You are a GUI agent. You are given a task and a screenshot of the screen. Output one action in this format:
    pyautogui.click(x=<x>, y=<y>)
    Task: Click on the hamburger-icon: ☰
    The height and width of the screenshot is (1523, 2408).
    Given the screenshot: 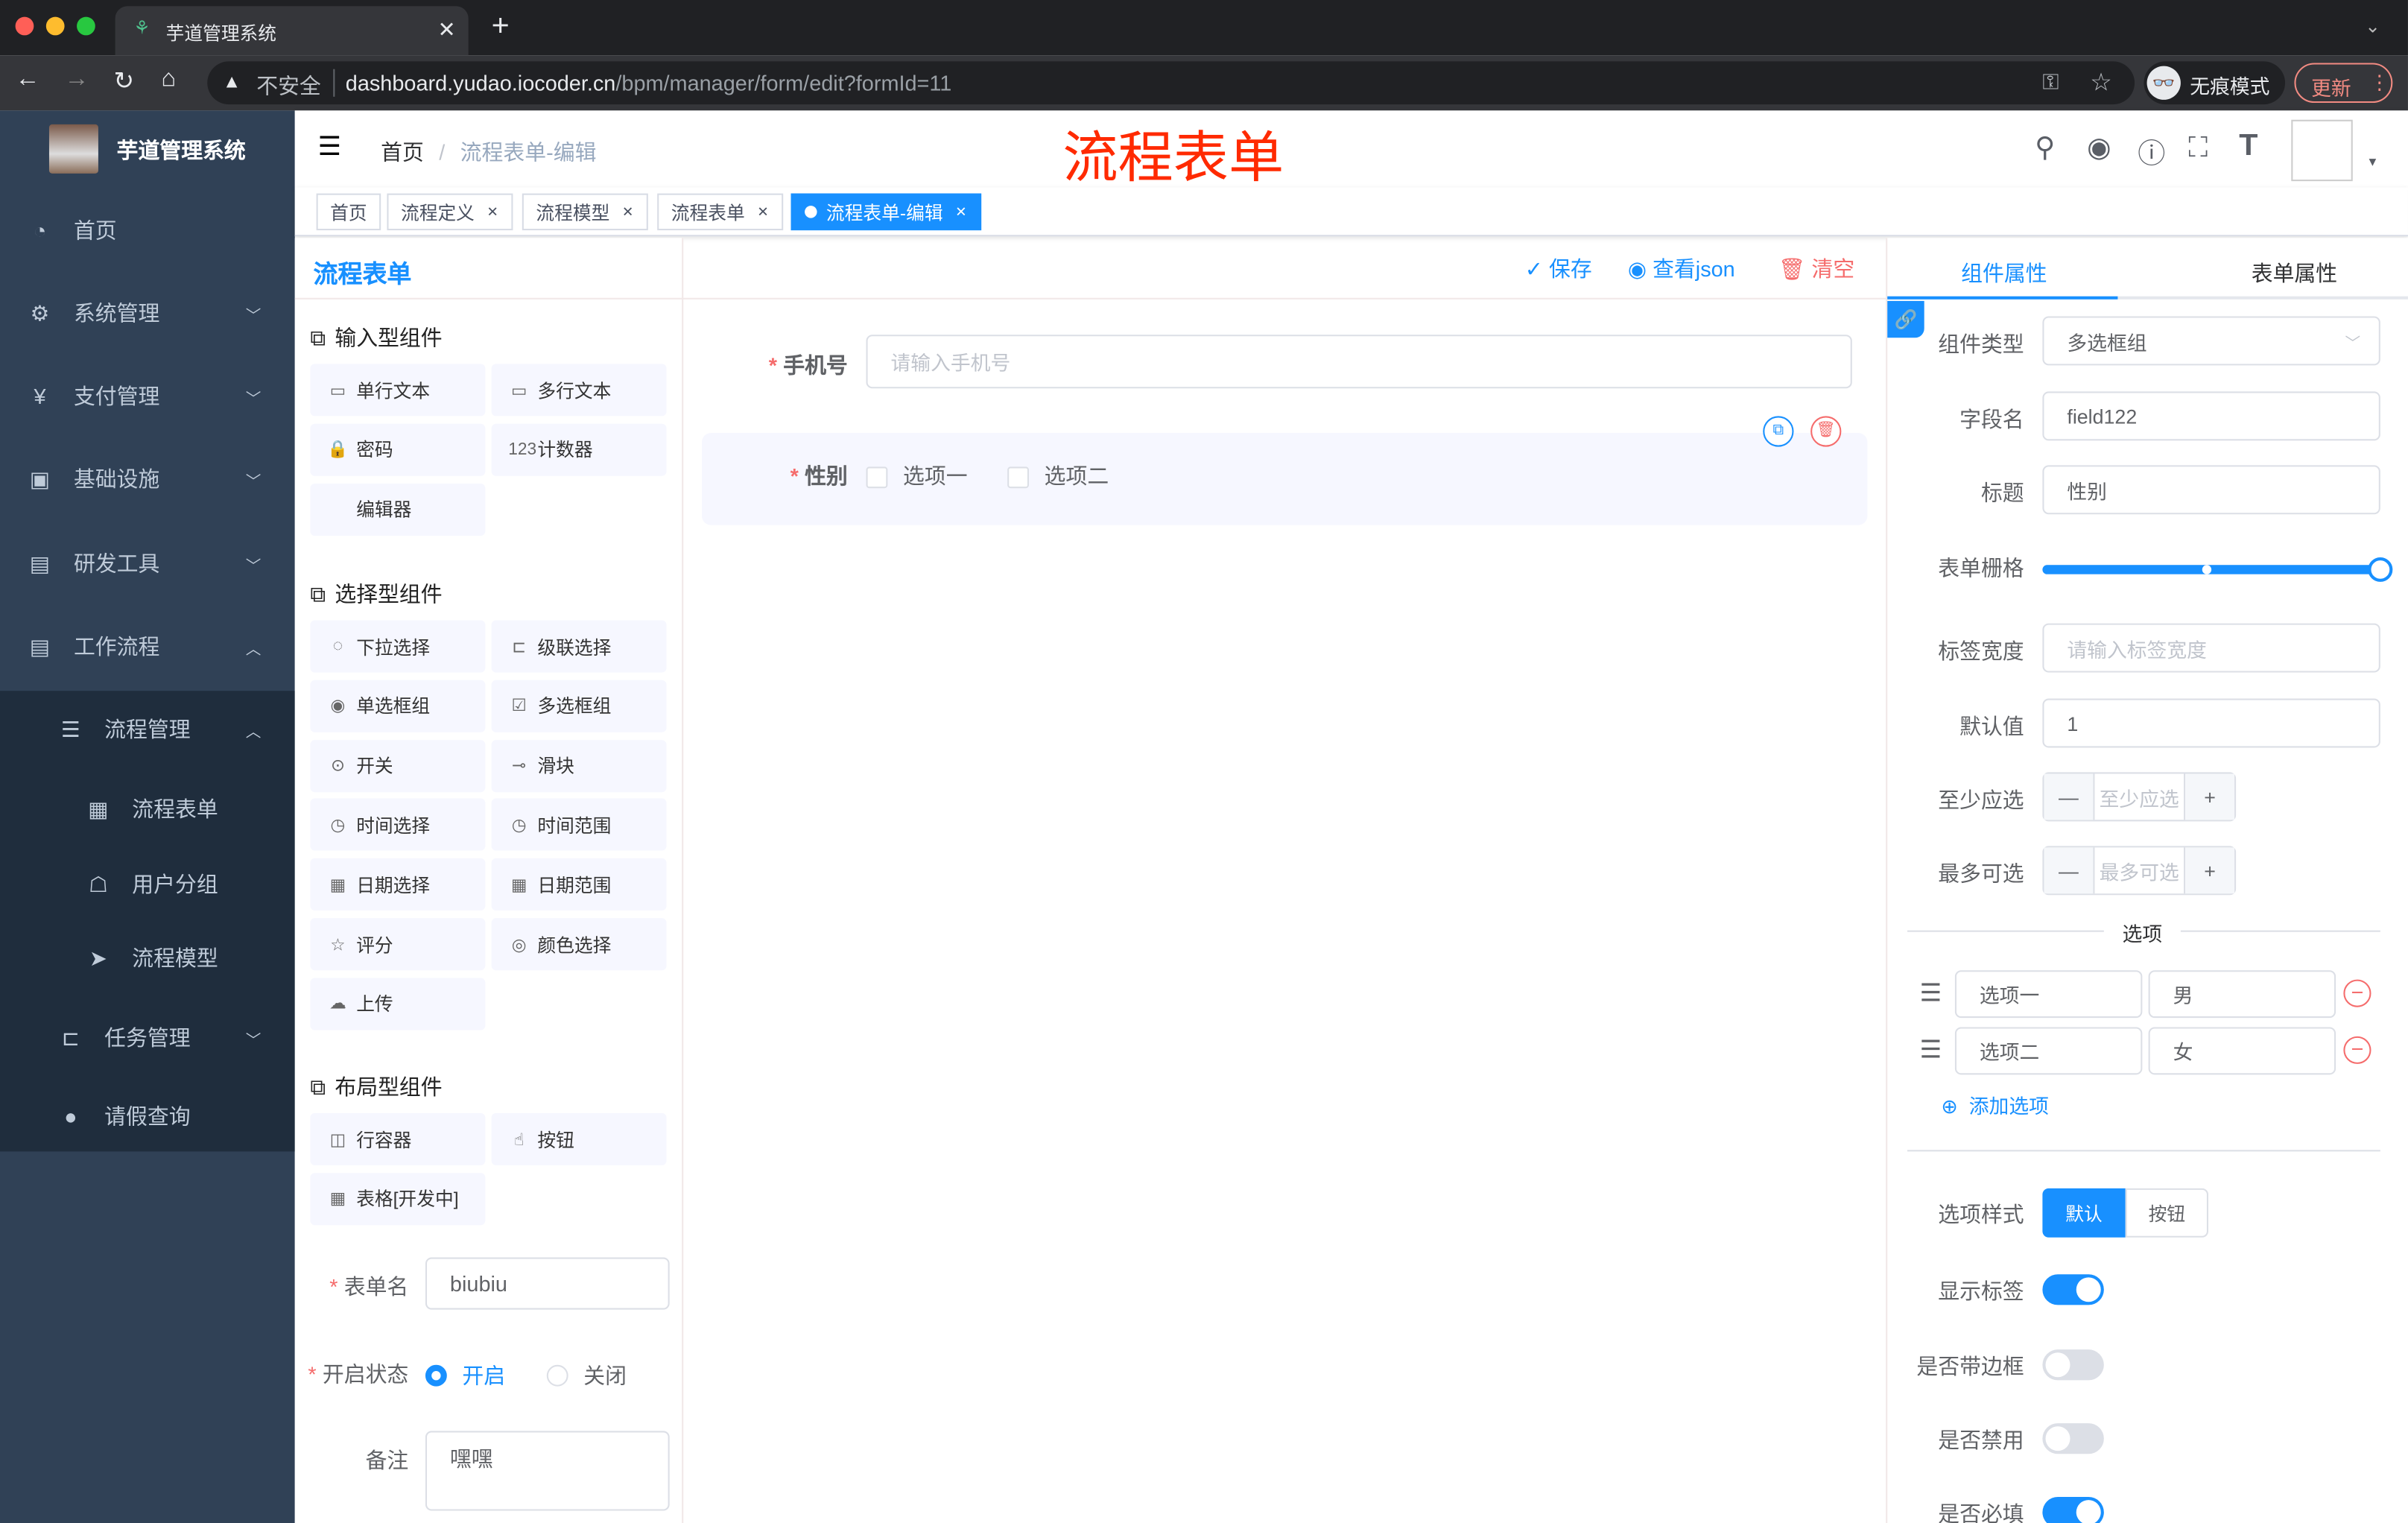 What is the action you would take?
    pyautogui.click(x=329, y=147)
    